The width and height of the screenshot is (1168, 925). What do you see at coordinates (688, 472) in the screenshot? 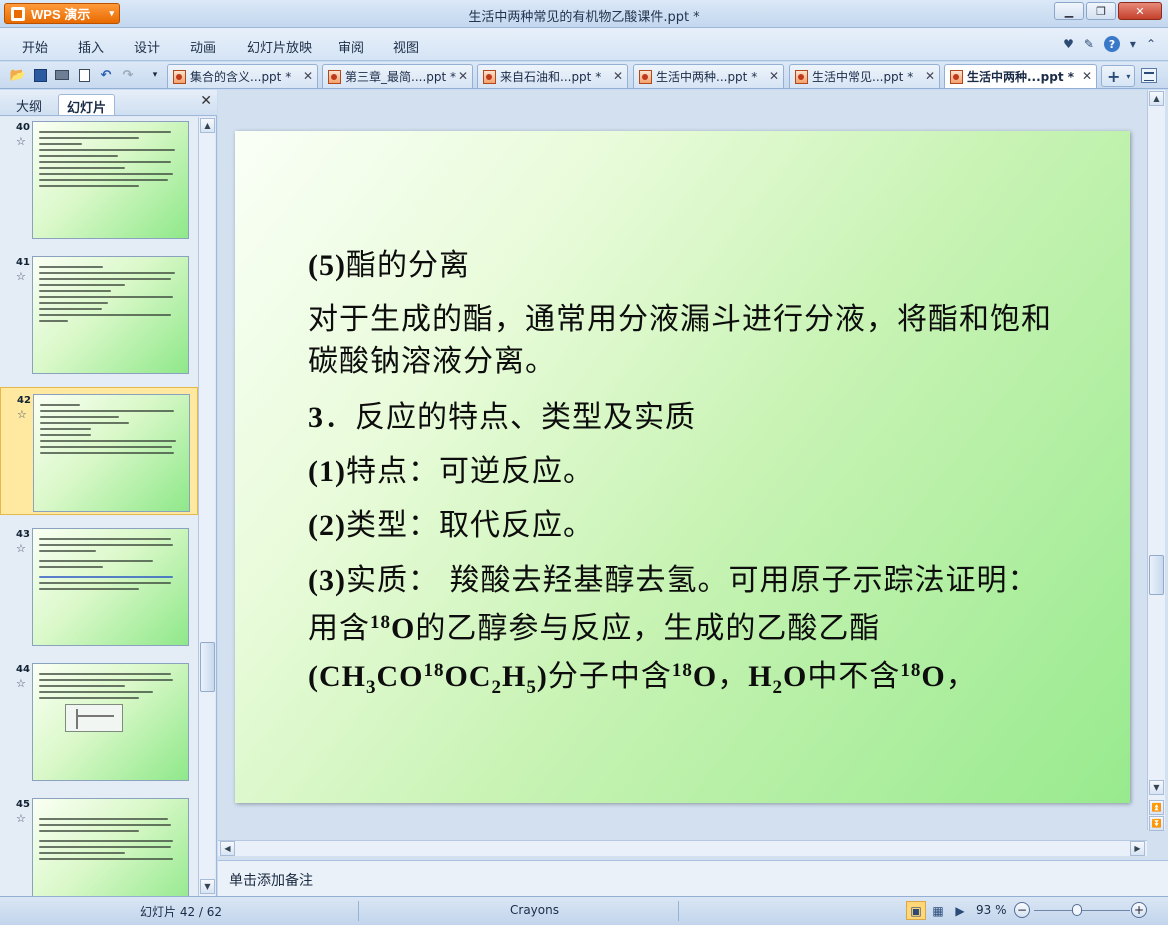
I see `slide-point-features: (1)特点：可逆反应。` at bounding box center [688, 472].